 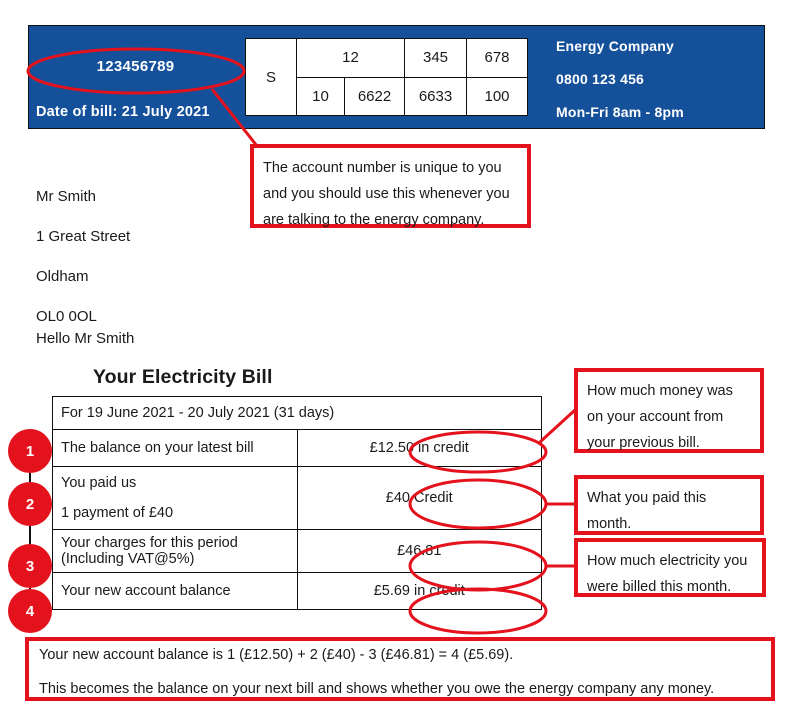 What do you see at coordinates (436, 58) in the screenshot?
I see `mpan-cell-top-2: 345` at bounding box center [436, 58].